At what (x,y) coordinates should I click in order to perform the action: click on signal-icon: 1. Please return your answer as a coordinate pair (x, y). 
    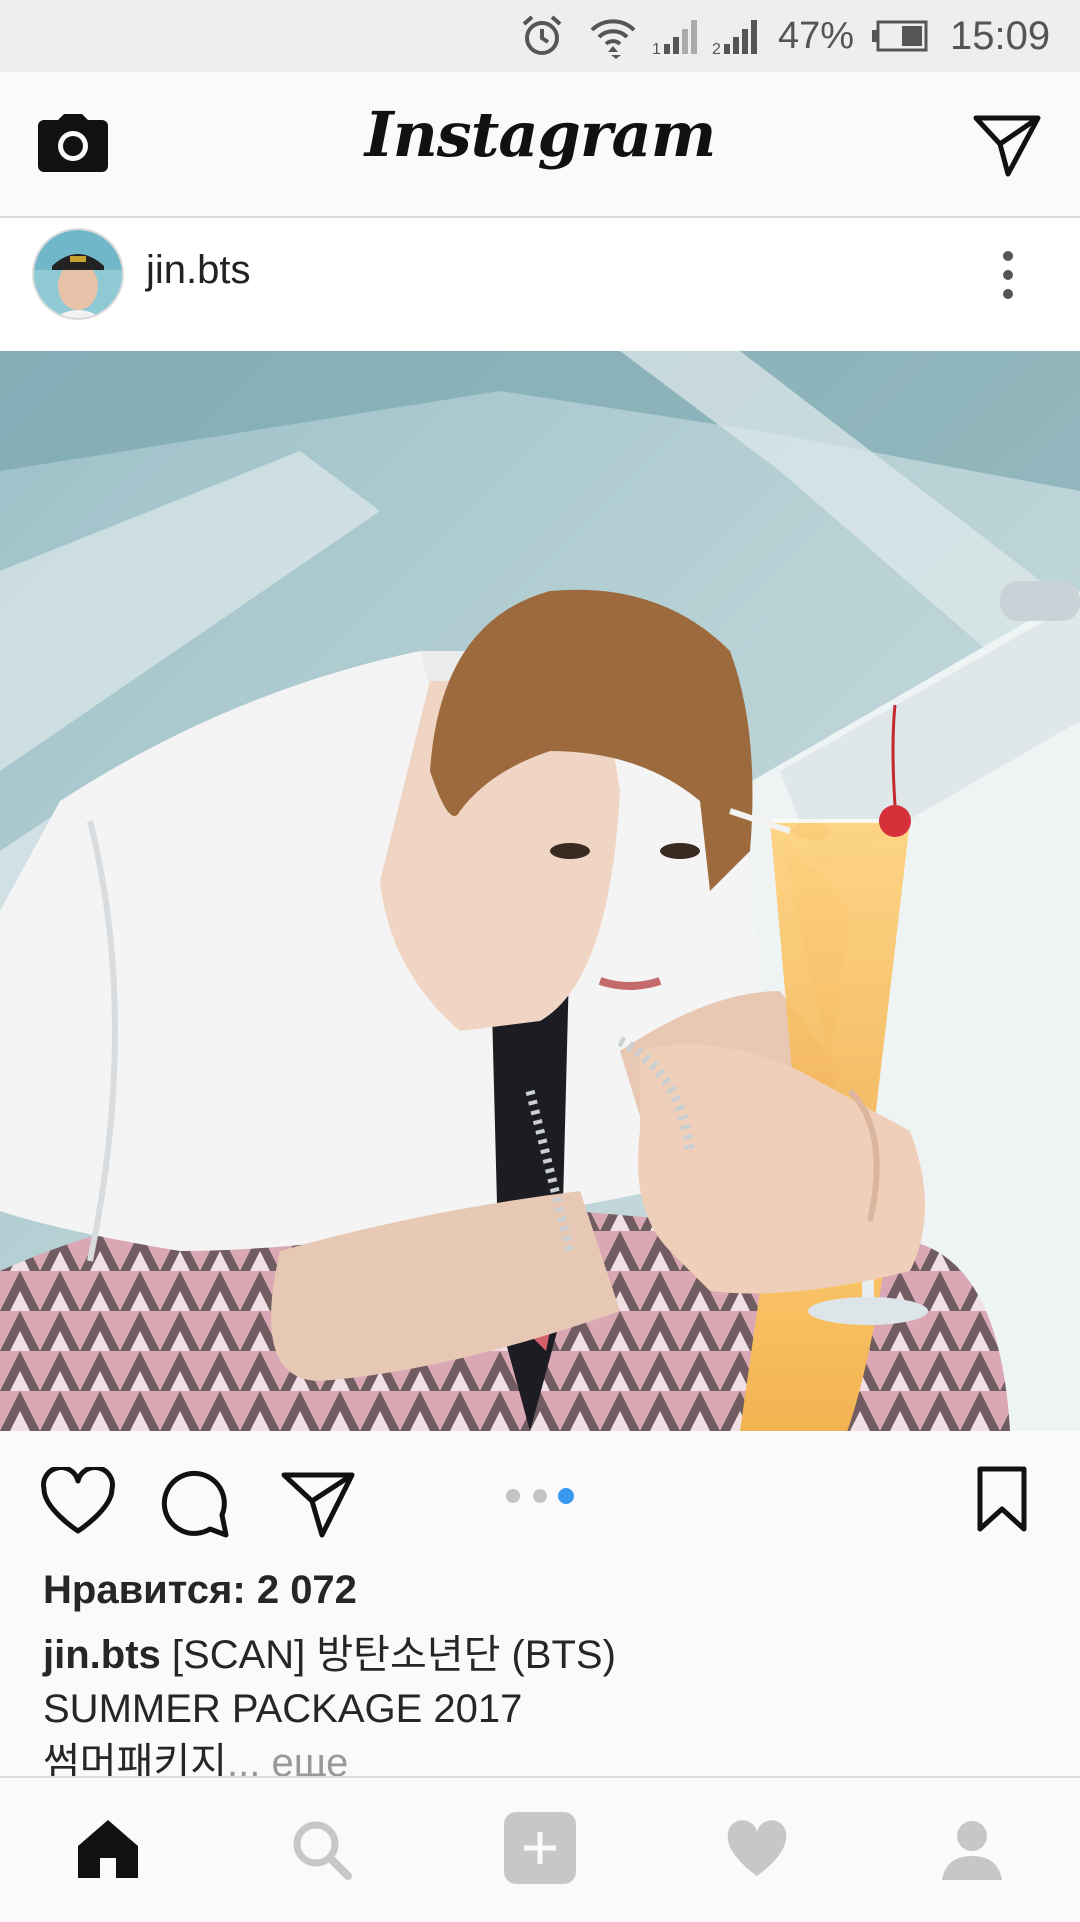
    Looking at the image, I should click on (674, 38).